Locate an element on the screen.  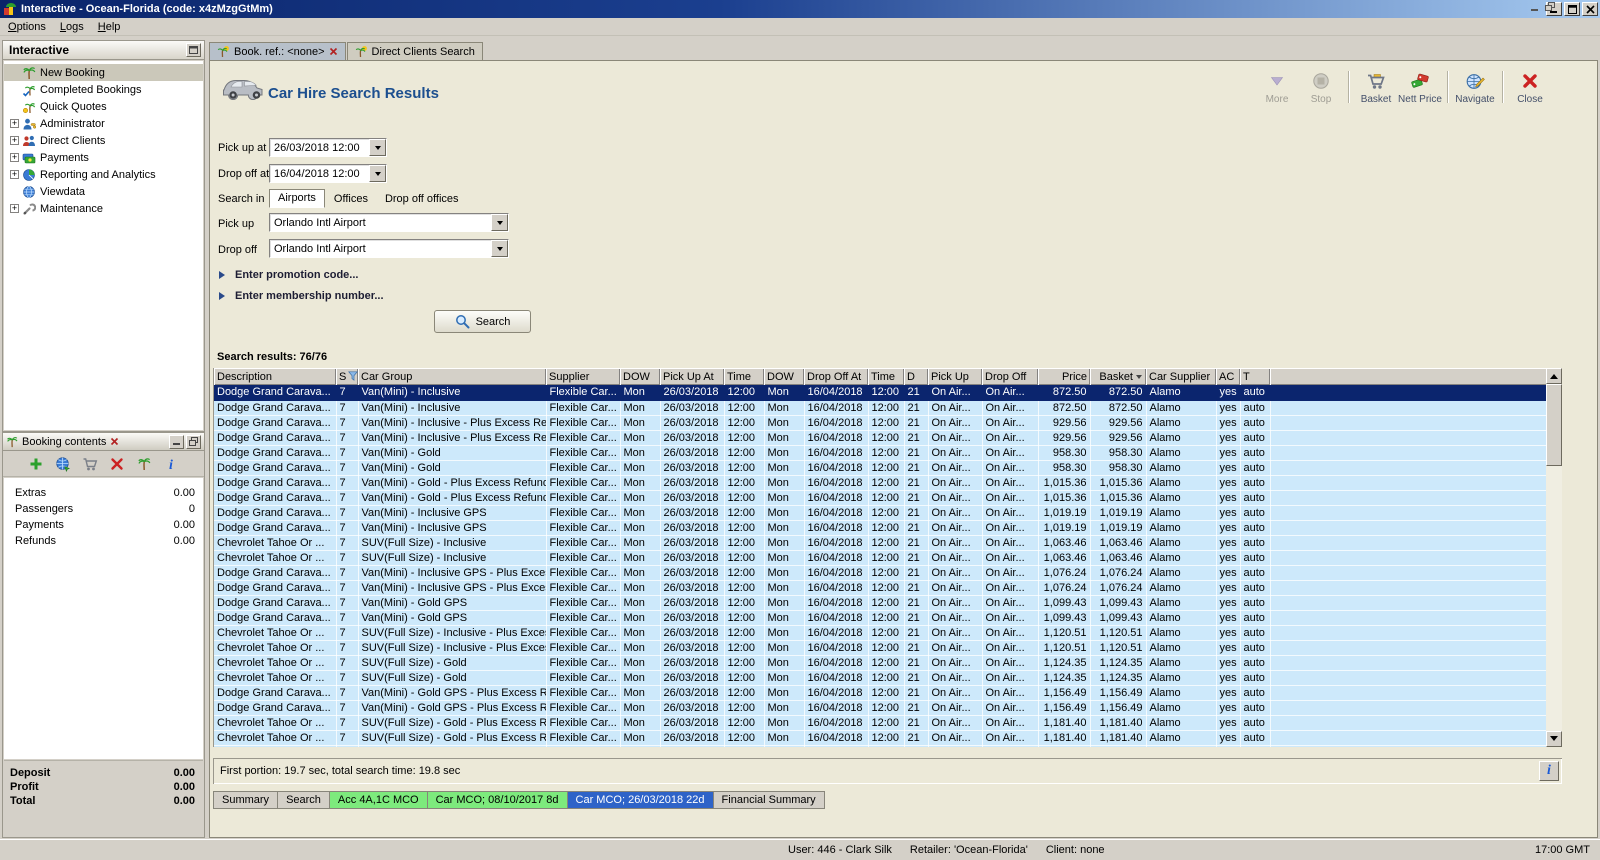
column-header-supplier: Supplier is located at coordinates (583, 376).